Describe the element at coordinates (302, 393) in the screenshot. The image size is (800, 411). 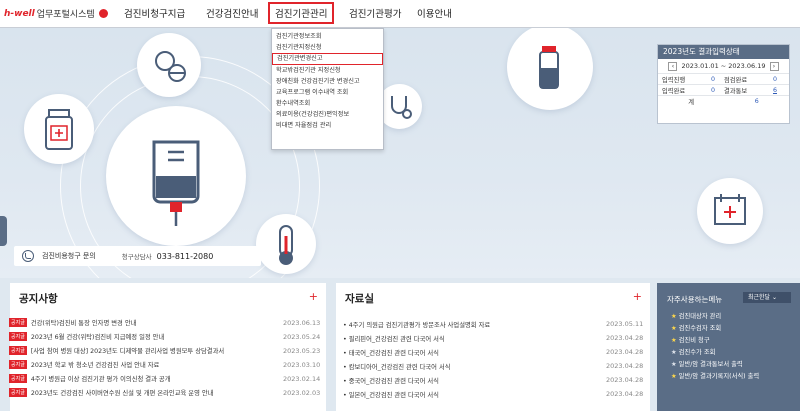
I see `notice-date: 2023.02.03` at that location.